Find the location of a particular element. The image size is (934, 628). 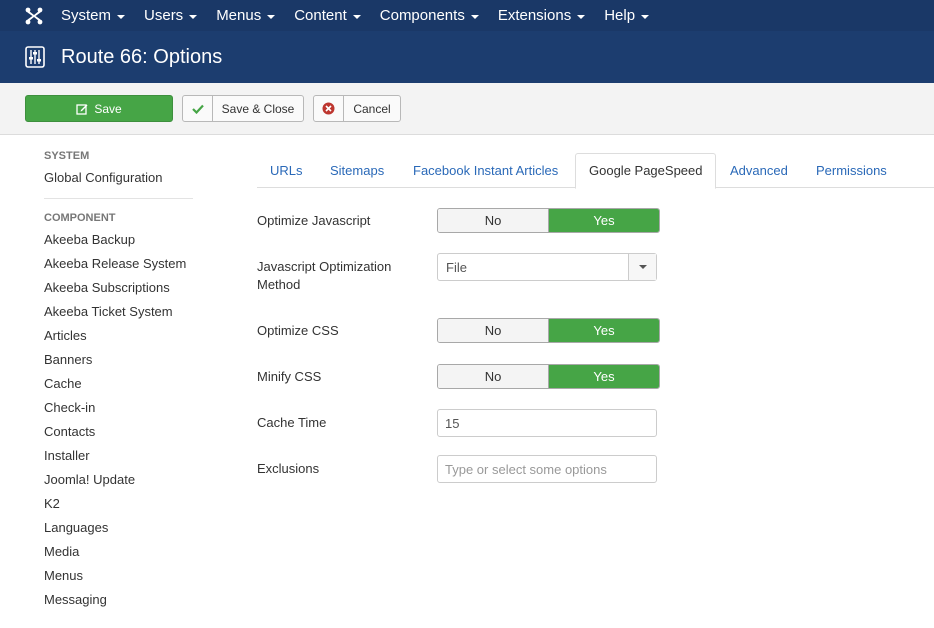

optimize-js-no-option: No is located at coordinates (493, 220).